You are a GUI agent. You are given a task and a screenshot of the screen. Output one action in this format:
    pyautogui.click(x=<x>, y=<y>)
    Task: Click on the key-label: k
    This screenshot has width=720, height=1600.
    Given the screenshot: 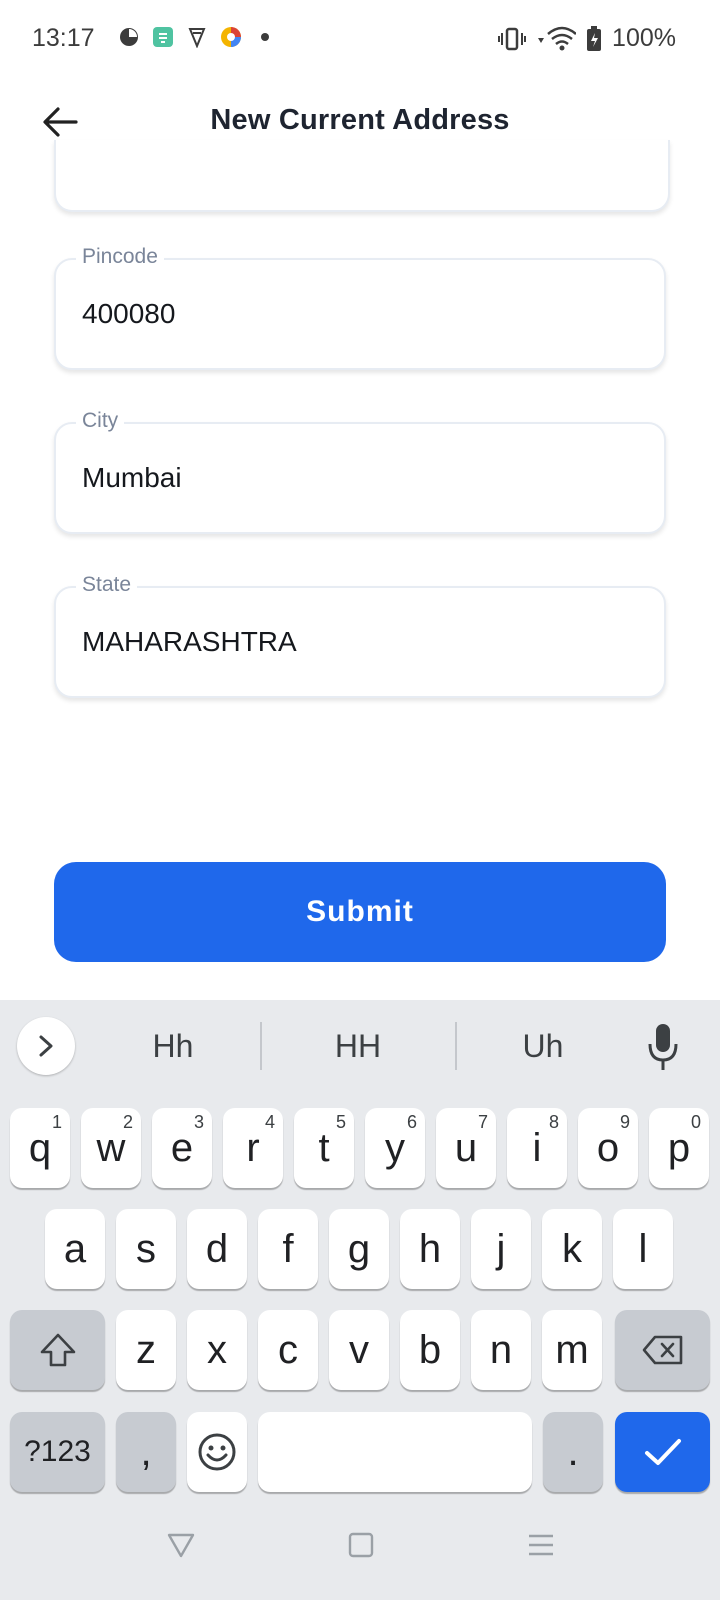 What is the action you would take?
    pyautogui.click(x=572, y=1248)
    